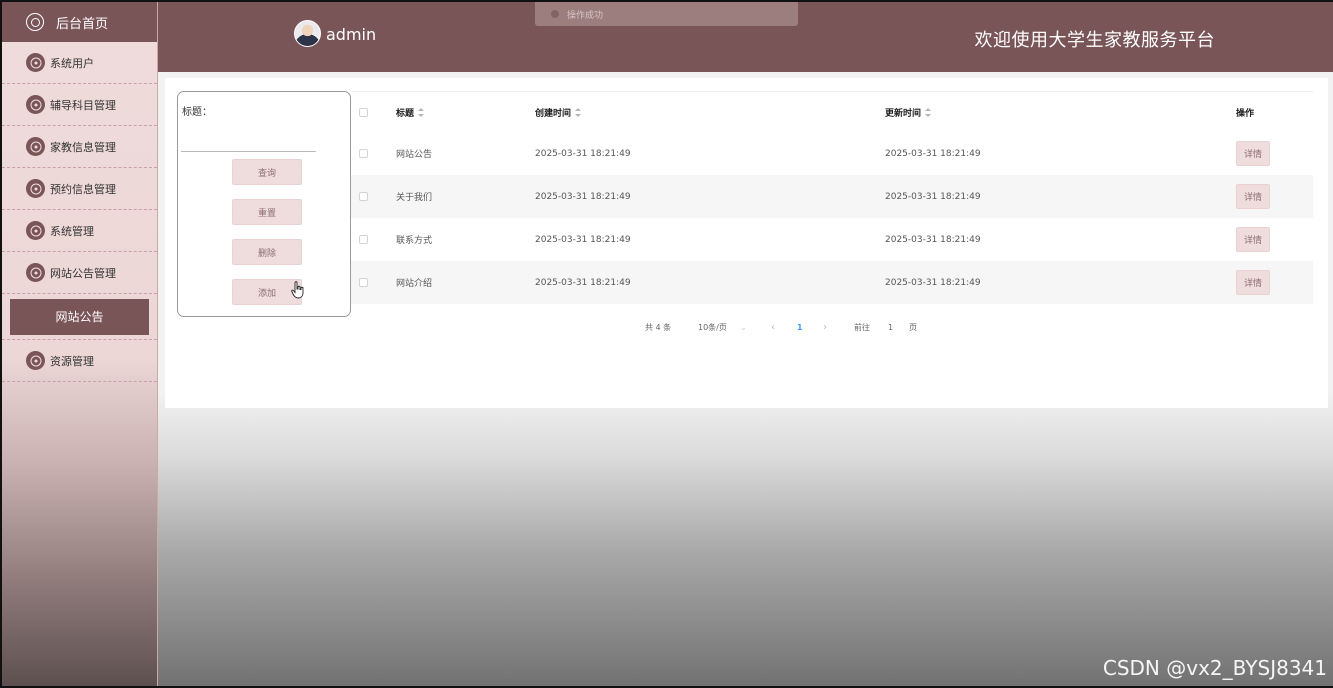  What do you see at coordinates (903, 113) in the screenshot?
I see `column-header-label: 更新时间` at bounding box center [903, 113].